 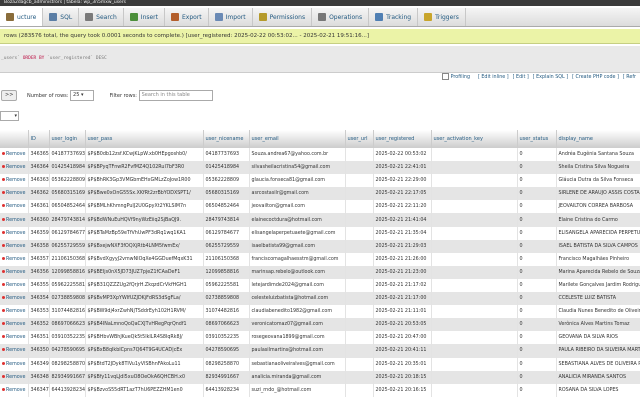 What do you see at coordinates (297, 139) in the screenshot?
I see `column-header: user_email` at bounding box center [297, 139].